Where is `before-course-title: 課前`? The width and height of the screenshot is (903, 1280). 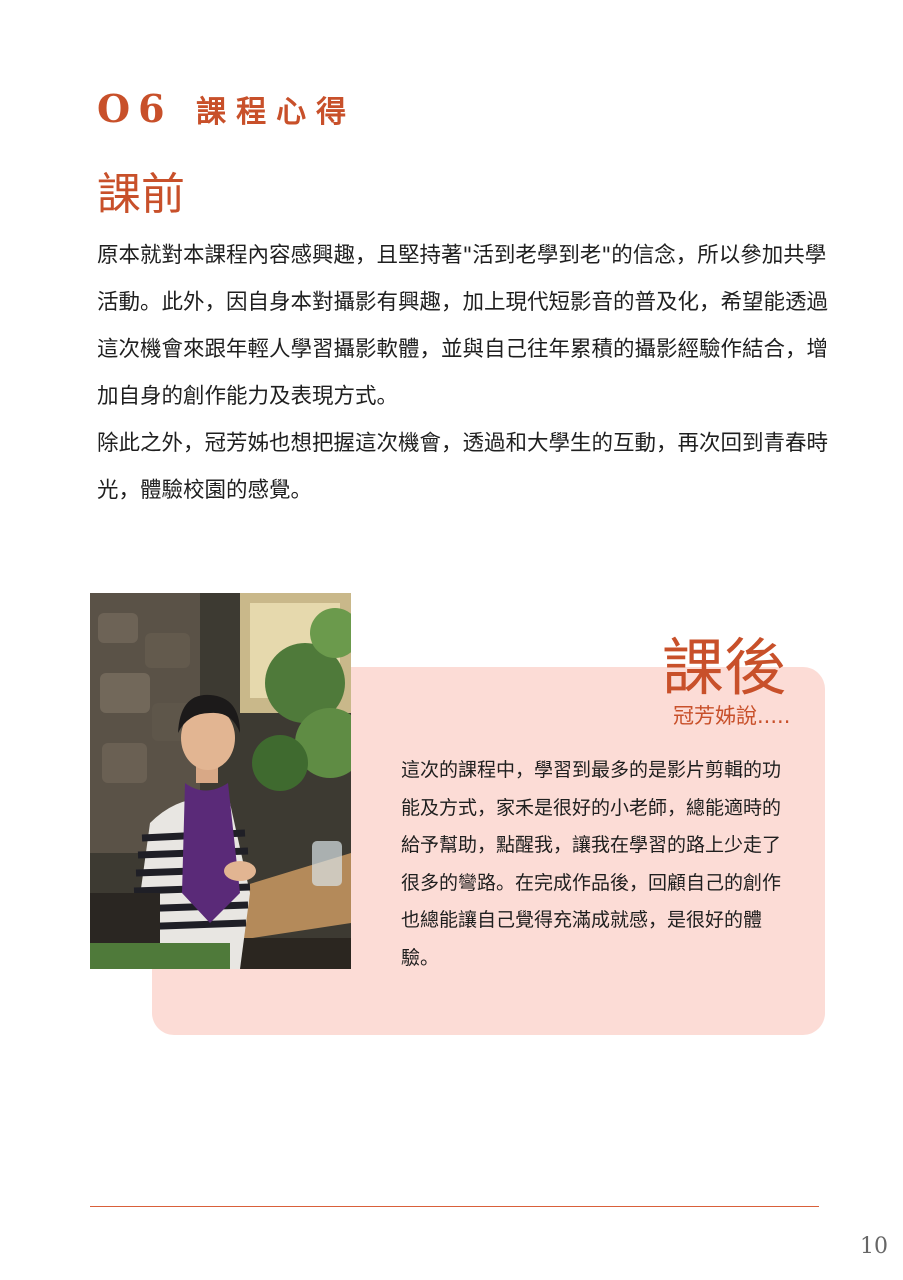 before-course-title: 課前 is located at coordinates (141, 194).